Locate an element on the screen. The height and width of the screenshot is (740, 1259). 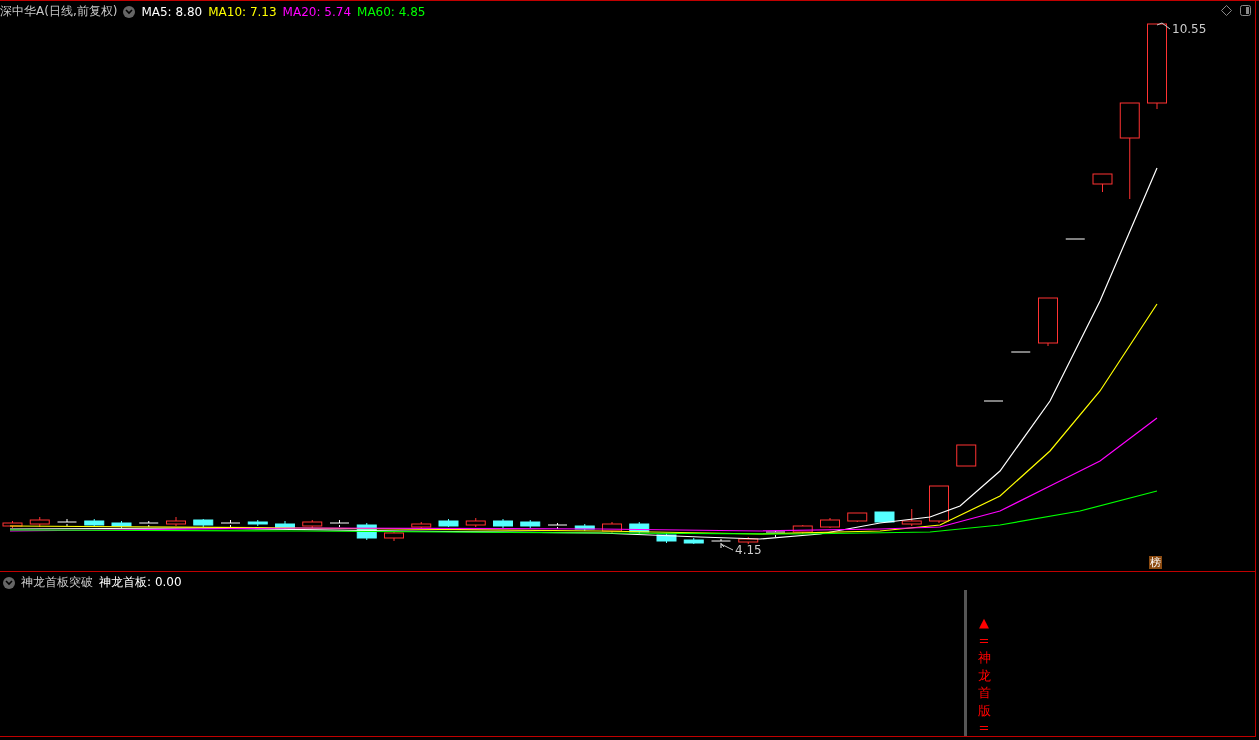
diamond-icon is located at coordinates (1226, 10).